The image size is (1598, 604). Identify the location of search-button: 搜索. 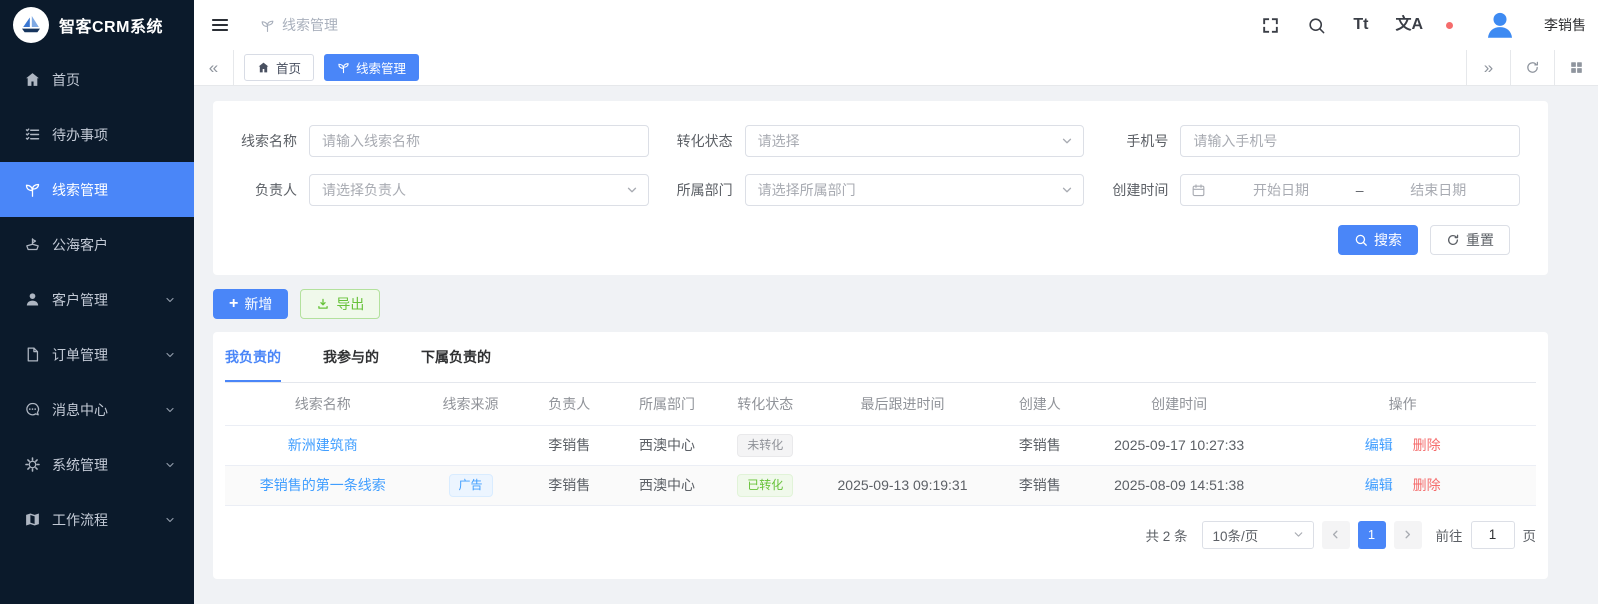
(1378, 240).